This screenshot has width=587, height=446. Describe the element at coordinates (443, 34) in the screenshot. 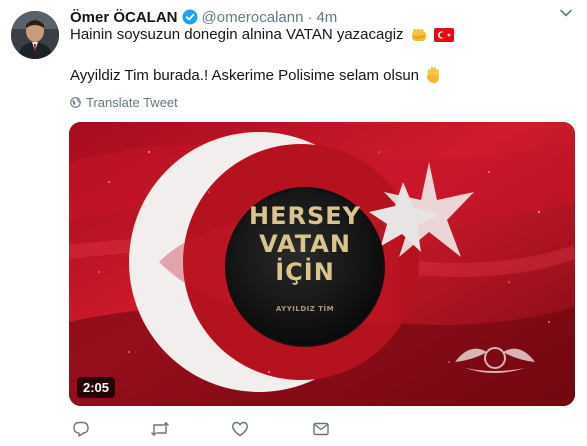

I see `turkey-flag-emoji-icon` at that location.